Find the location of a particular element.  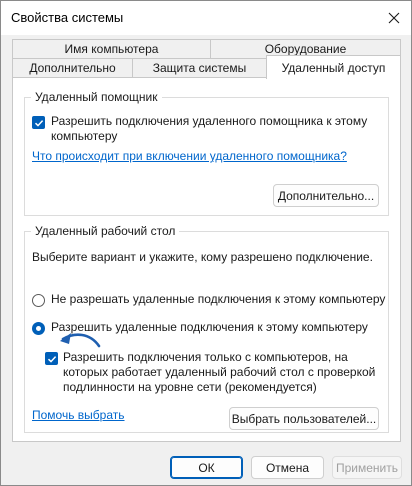

apply-button: Применить is located at coordinates (367, 467).